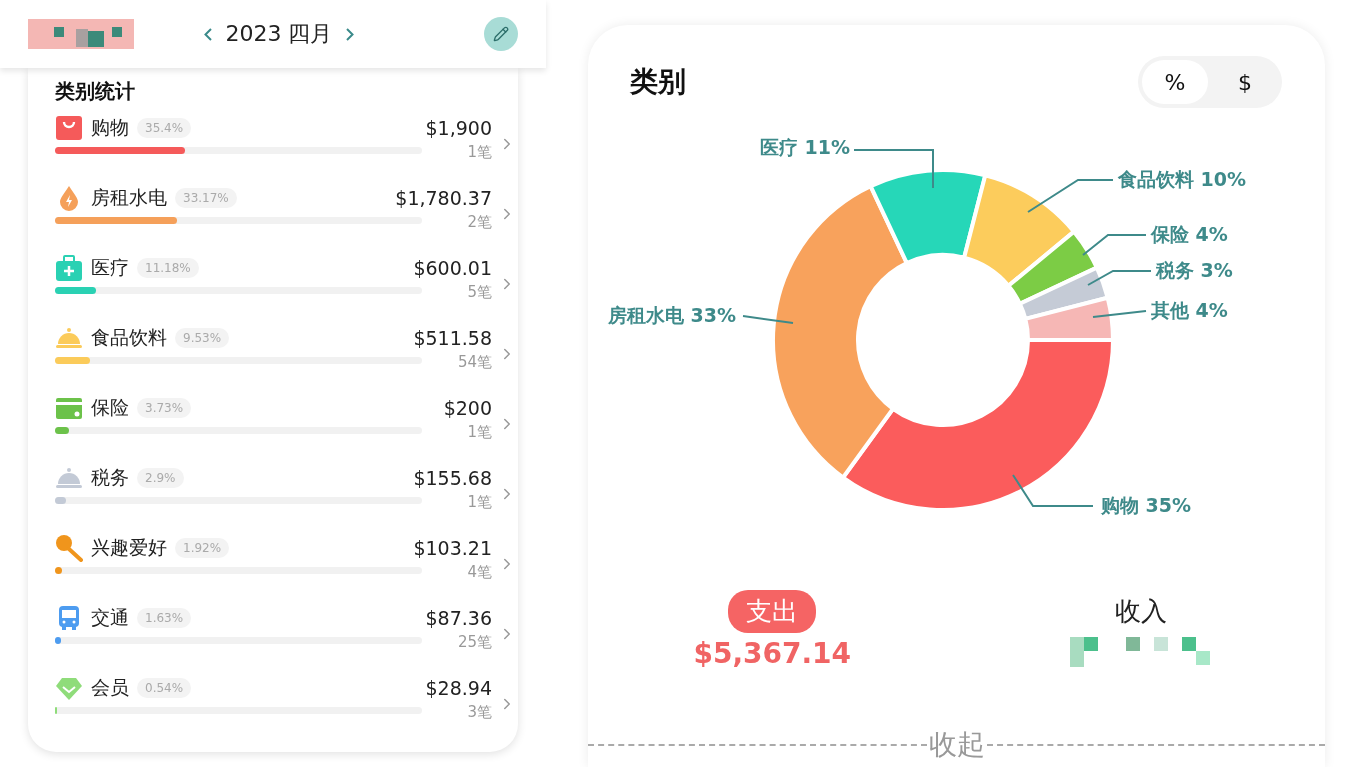 This screenshot has height=767, width=1366. Describe the element at coordinates (202, 338) in the screenshot. I see `percent-badge: 9.53%` at that location.